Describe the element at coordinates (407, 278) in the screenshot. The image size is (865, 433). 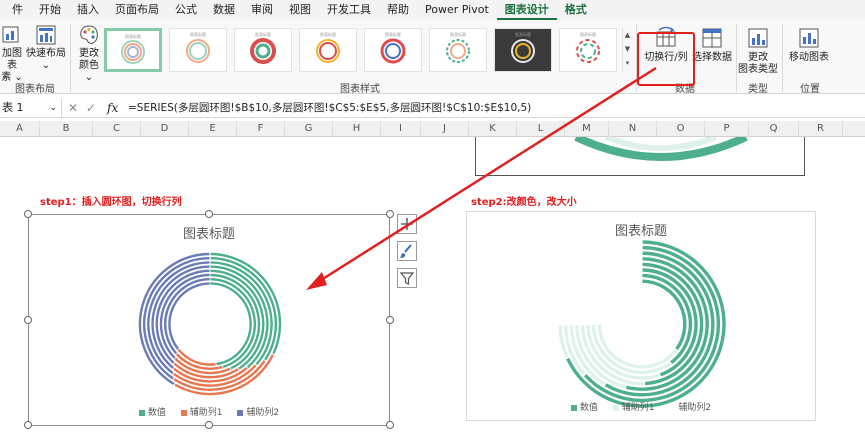
I see `chart-filters-button` at that location.